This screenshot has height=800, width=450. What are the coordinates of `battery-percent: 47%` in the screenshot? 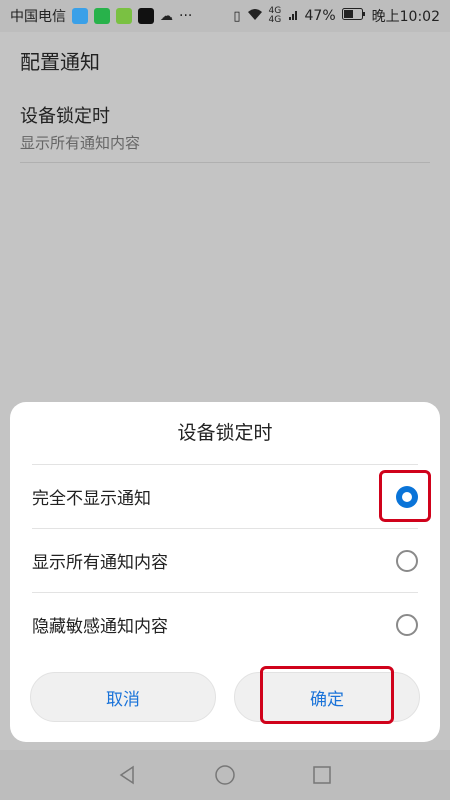 It's located at (320, 16).